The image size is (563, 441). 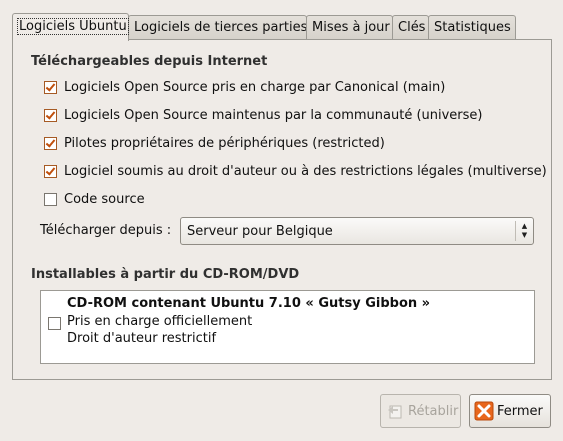 I want to click on tab-label: Clés, so click(x=412, y=27).